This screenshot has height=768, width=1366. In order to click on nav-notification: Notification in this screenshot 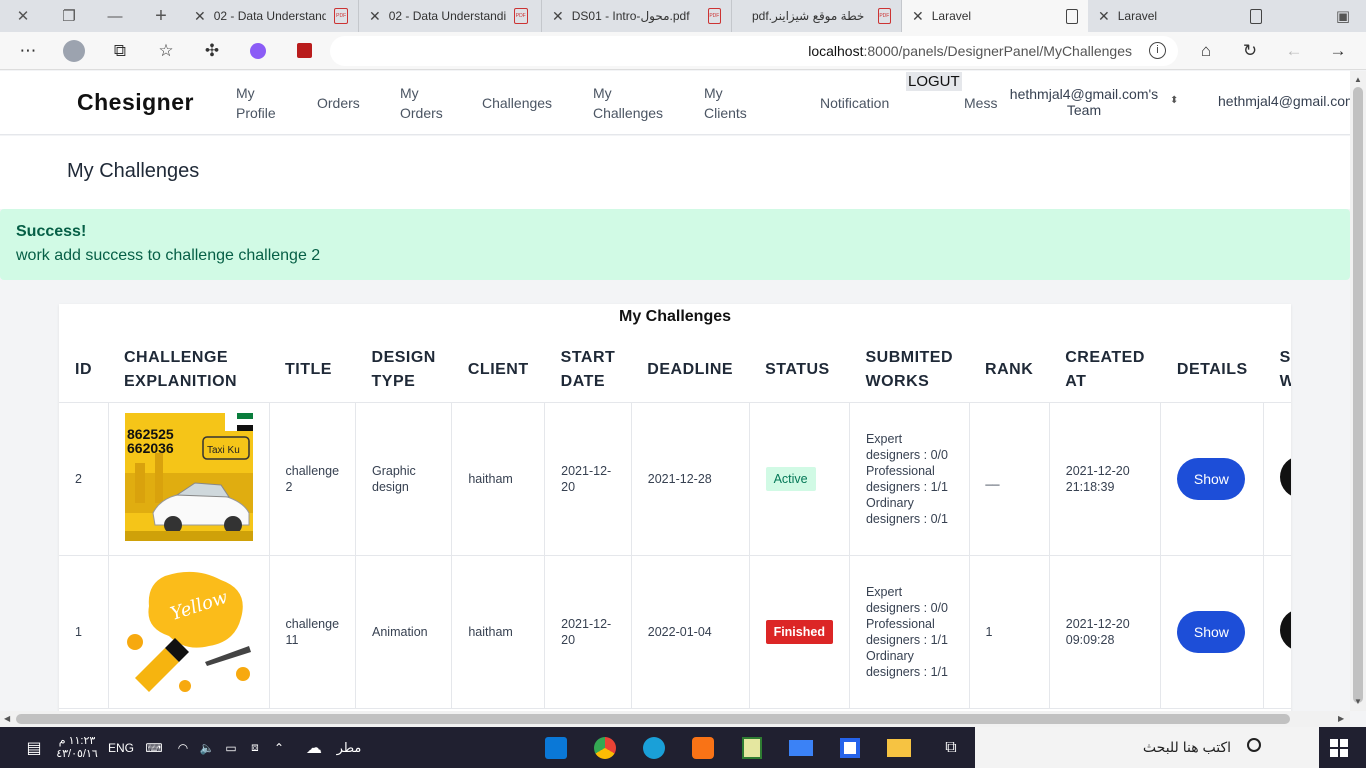, I will do `click(854, 103)`.